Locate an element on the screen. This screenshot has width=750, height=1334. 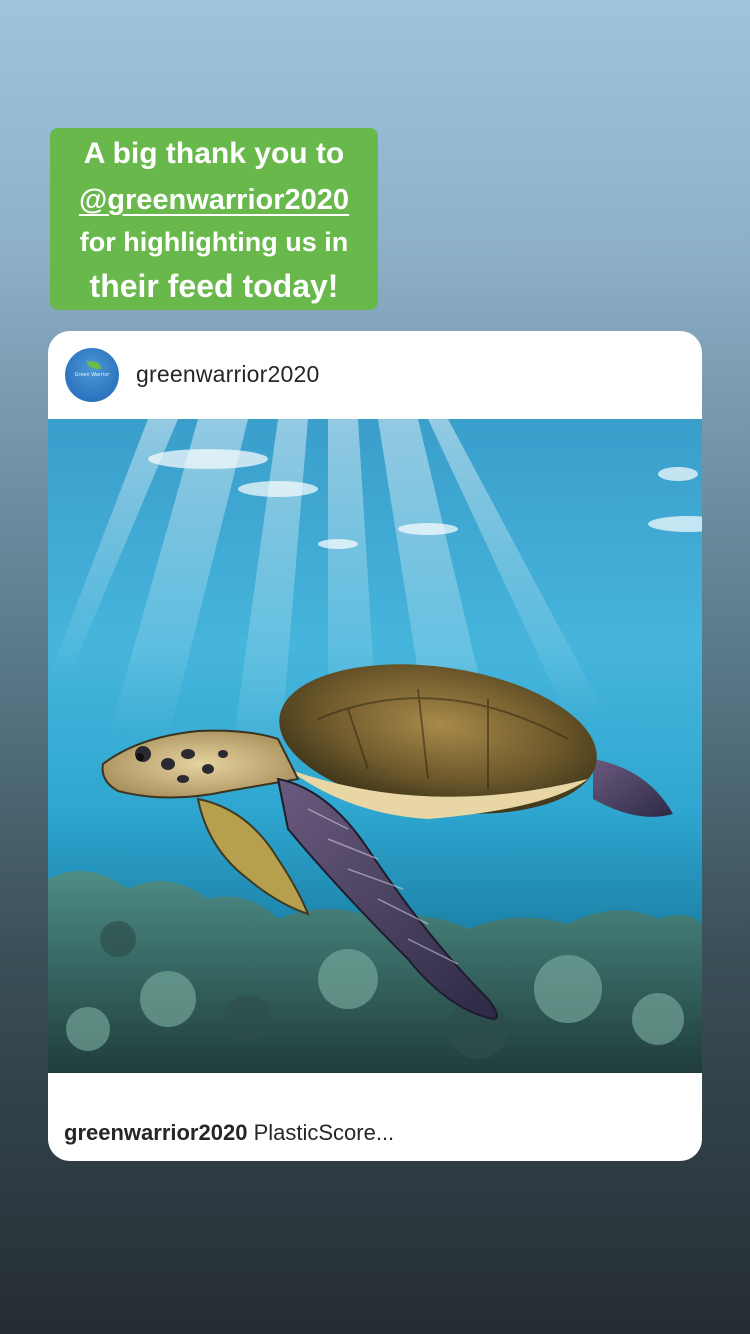
avatar: Green Warrior is located at coordinates (92, 375).